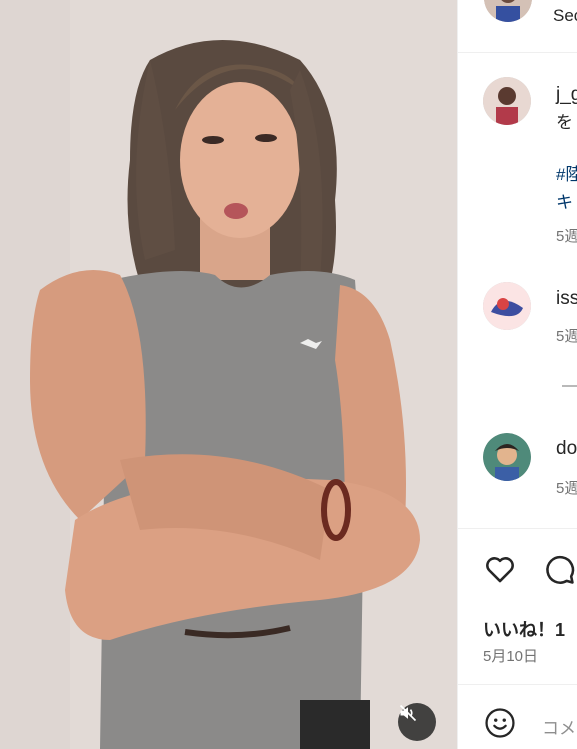 The width and height of the screenshot is (577, 749). What do you see at coordinates (566, 172) in the screenshot?
I see `caption-hashtag-1: #陸` at bounding box center [566, 172].